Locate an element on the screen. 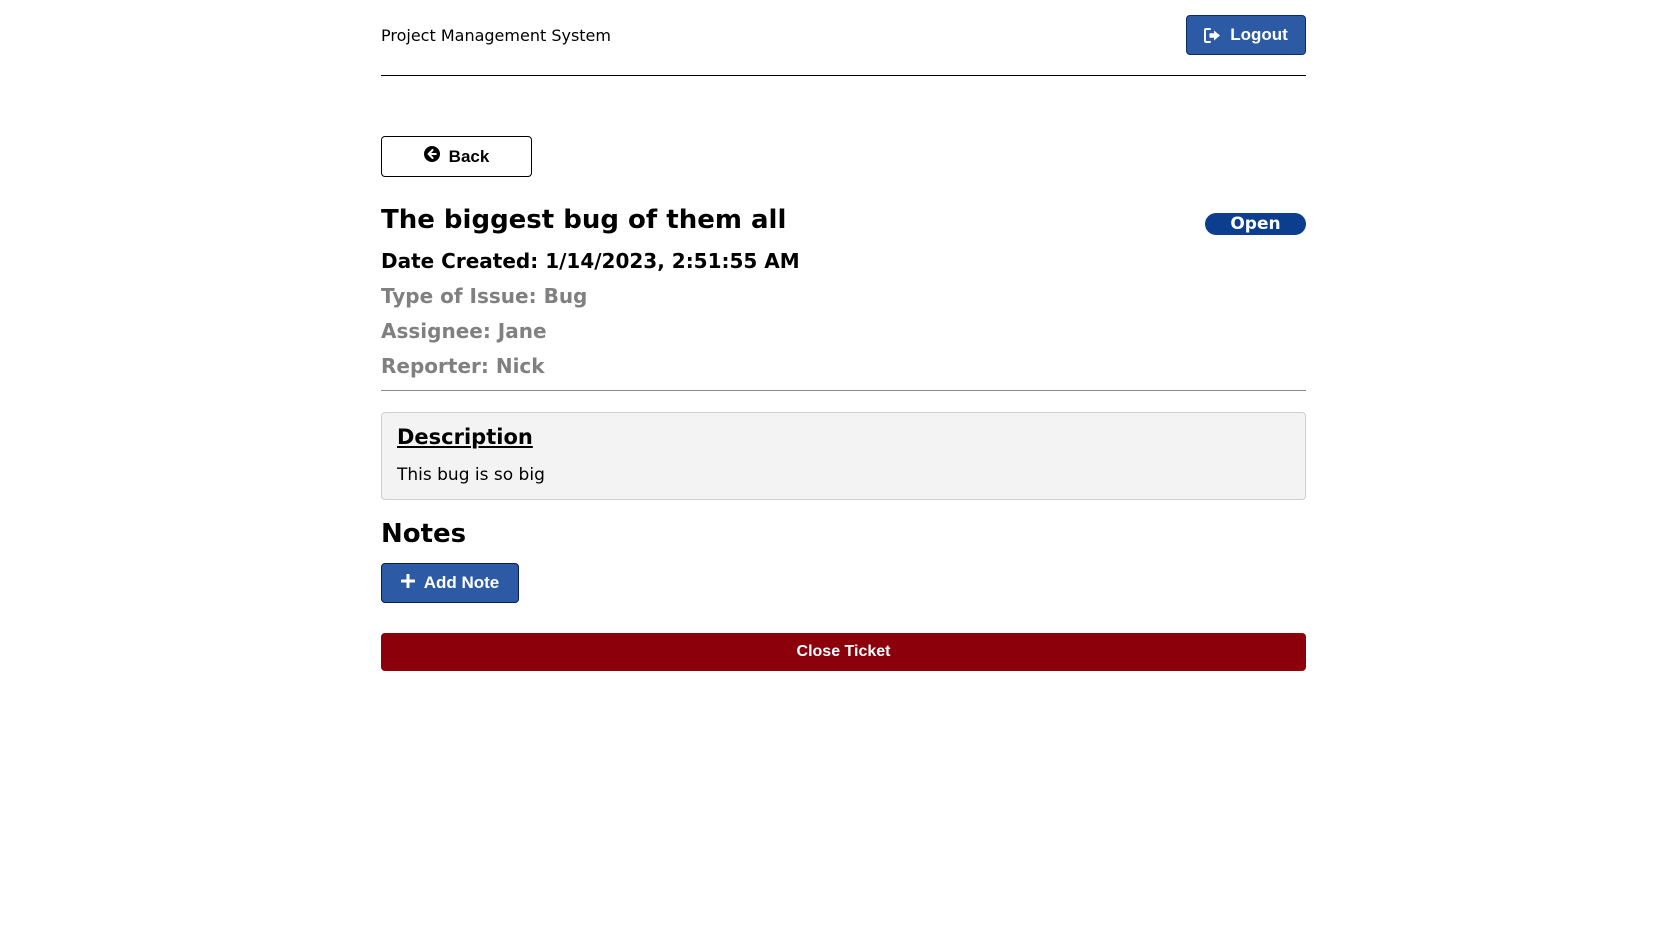  plus-icon is located at coordinates (408, 583).